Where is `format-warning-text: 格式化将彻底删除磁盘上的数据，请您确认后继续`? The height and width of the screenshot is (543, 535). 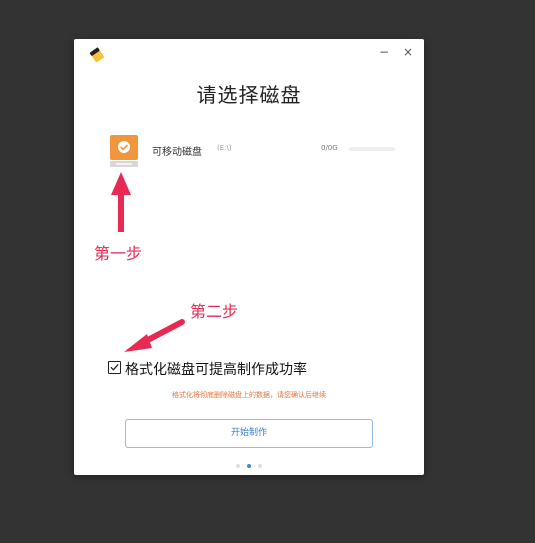
format-warning-text: 格式化将彻底删除磁盘上的数据，请您确认后继续 is located at coordinates (249, 395).